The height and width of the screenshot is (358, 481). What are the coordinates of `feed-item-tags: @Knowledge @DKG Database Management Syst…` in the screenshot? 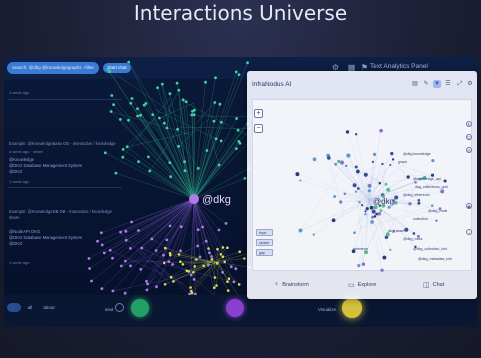 It's located at (65, 166).